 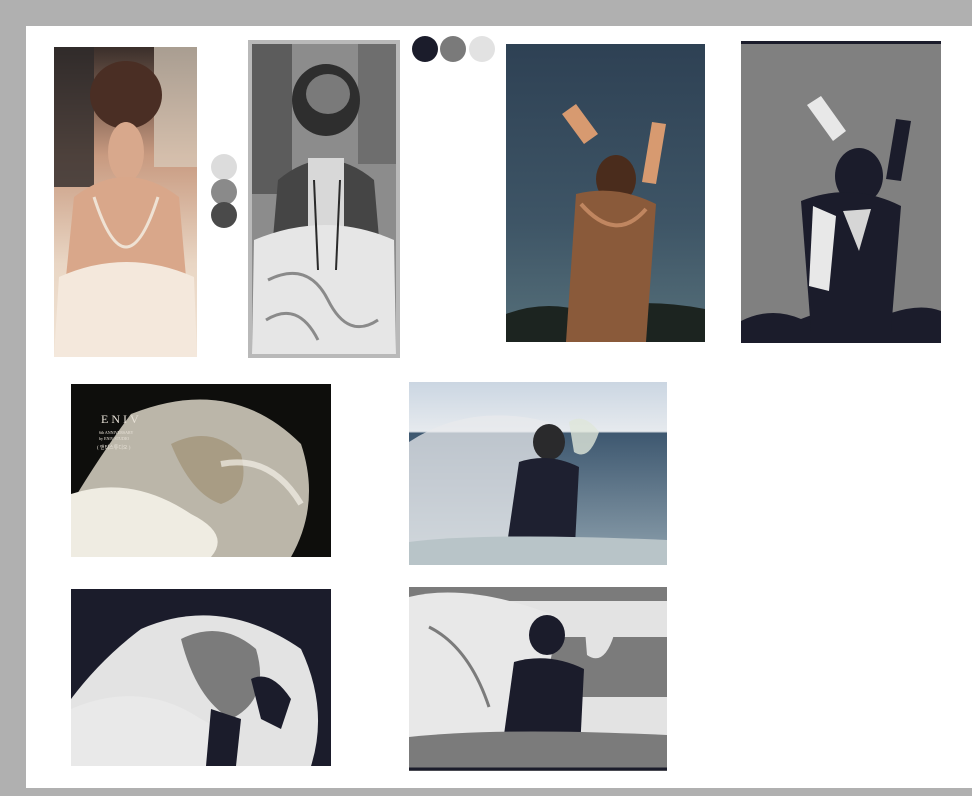 What do you see at coordinates (425, 49) in the screenshot?
I see `palette-swatch-navy` at bounding box center [425, 49].